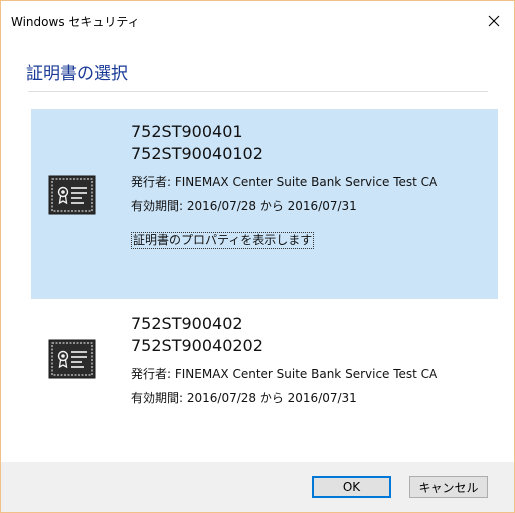  What do you see at coordinates (197, 345) in the screenshot?
I see `certificate-name-secondary: 752ST90040202` at bounding box center [197, 345].